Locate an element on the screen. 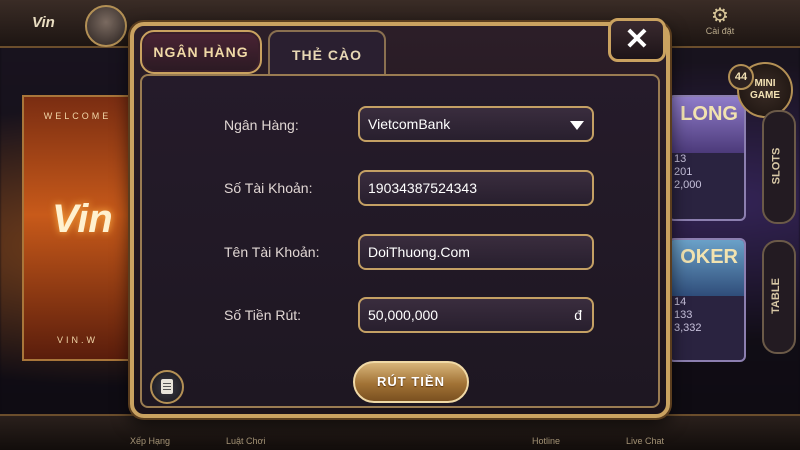 This screenshot has height=450, width=800. game-card-line: 13 is located at coordinates (680, 159).